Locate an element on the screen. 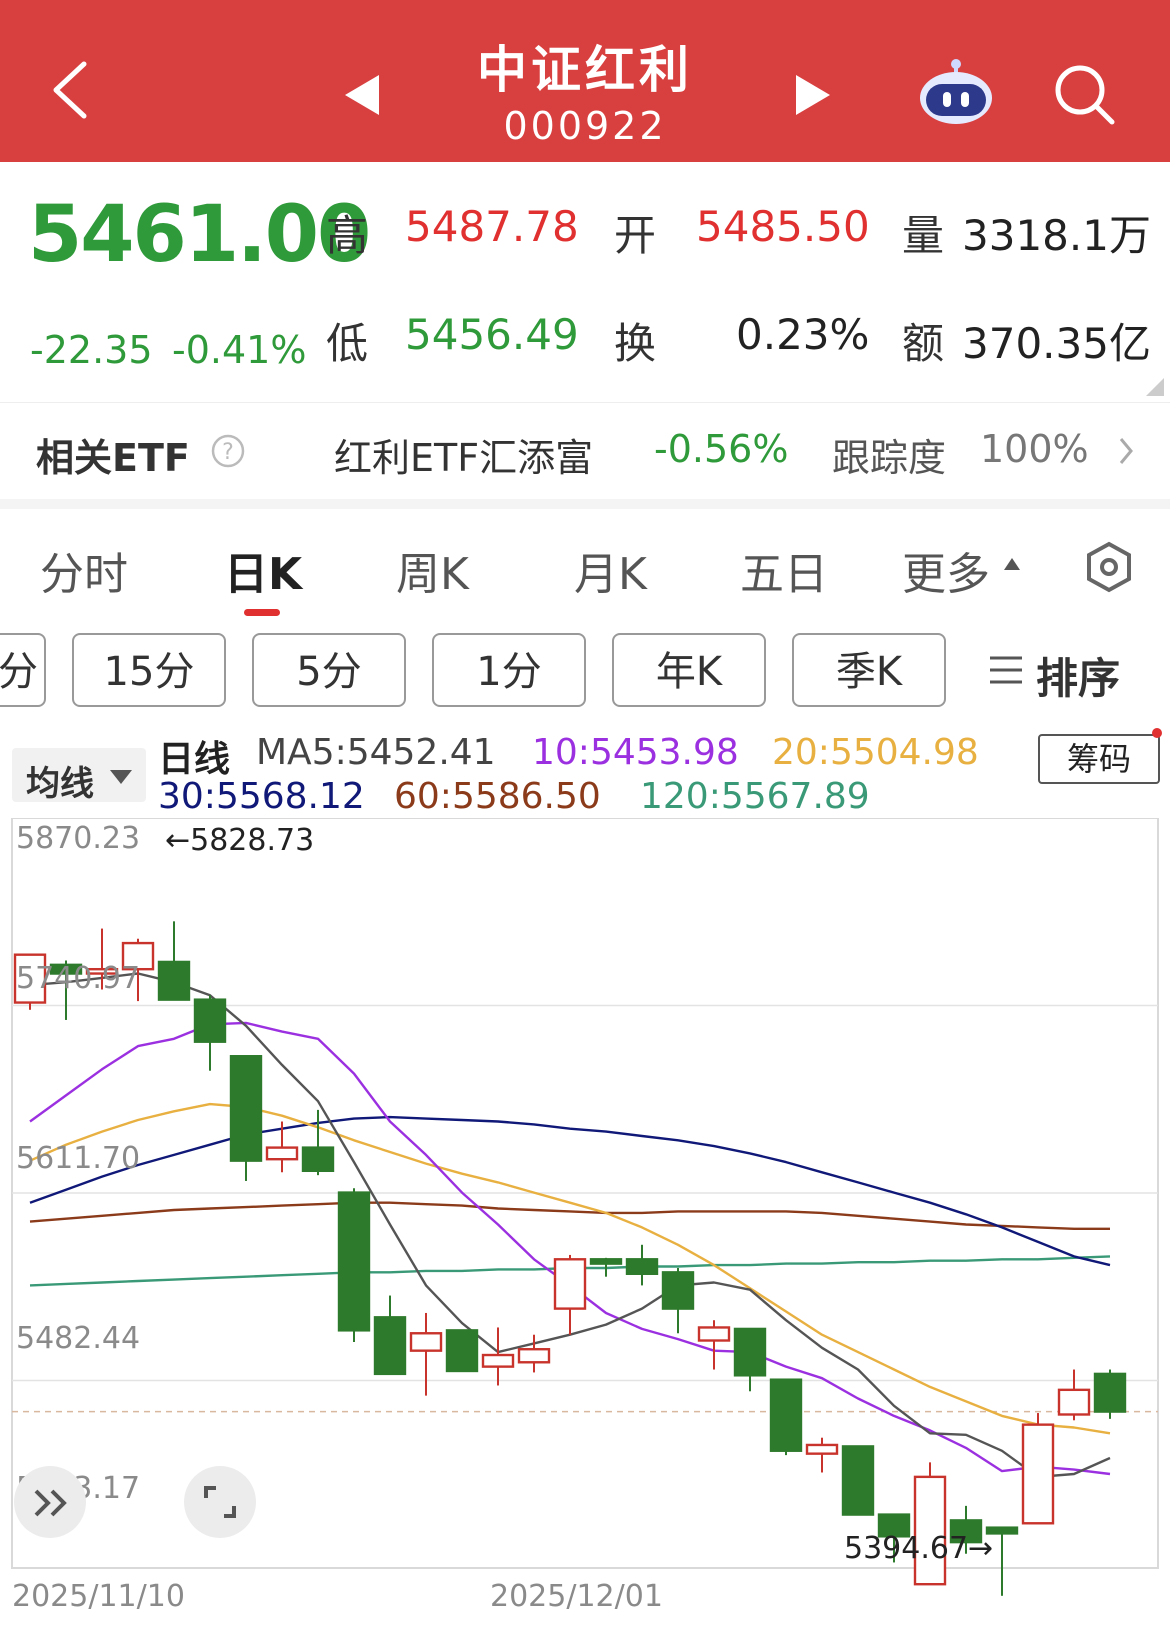  etf-change: -0.56% is located at coordinates (721, 449).